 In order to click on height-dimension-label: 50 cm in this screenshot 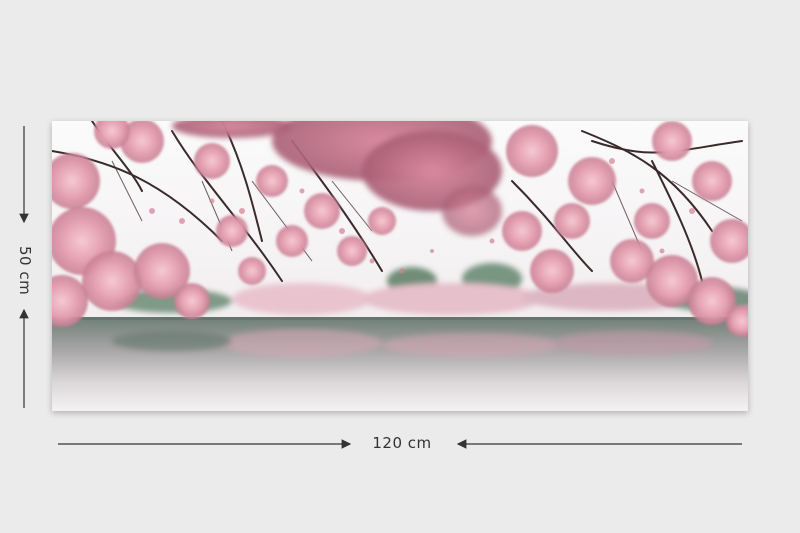, I will do `click(25, 271)`.